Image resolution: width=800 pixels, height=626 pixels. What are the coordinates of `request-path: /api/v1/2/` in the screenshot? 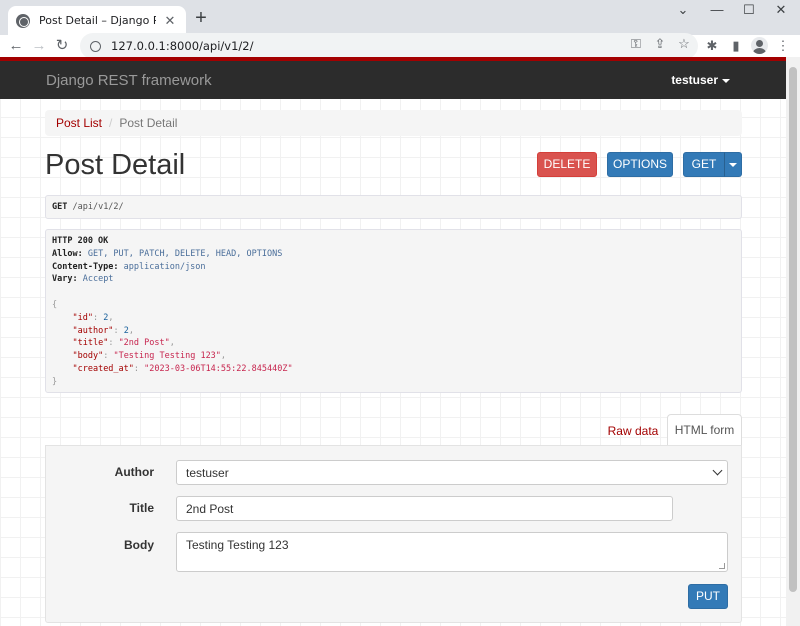 It's located at (97, 207).